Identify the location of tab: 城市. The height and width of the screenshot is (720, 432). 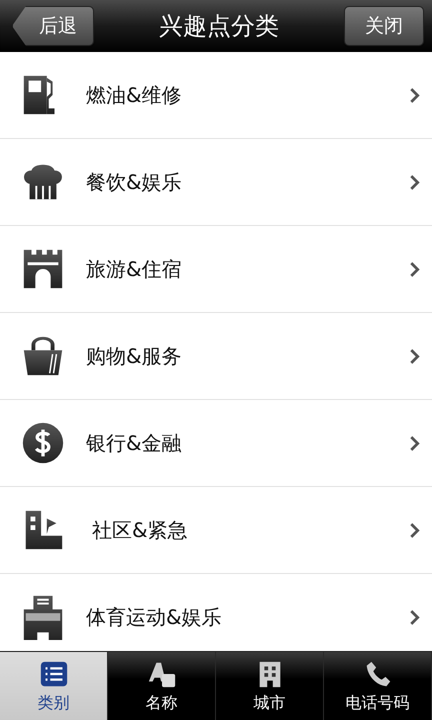
(270, 686).